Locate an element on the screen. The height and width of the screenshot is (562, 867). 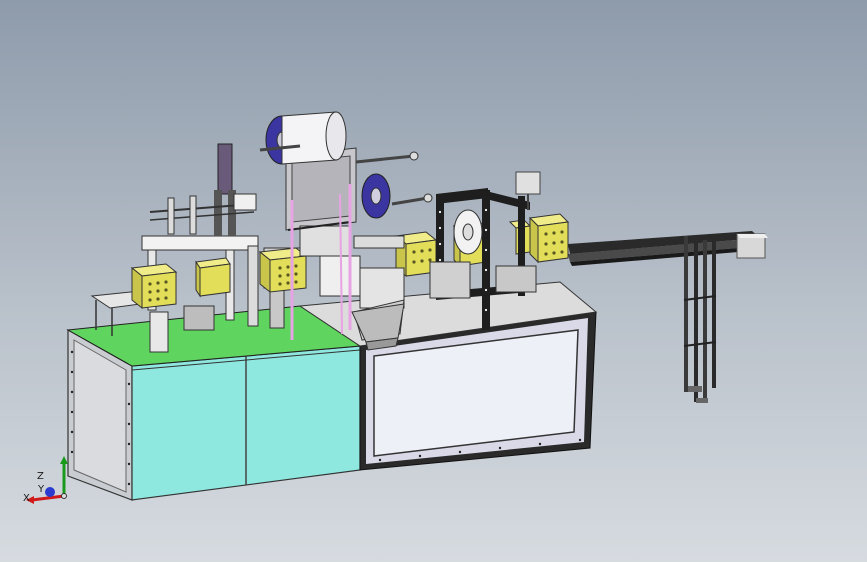
z-axis-arrow is located at coordinates (64, 460).